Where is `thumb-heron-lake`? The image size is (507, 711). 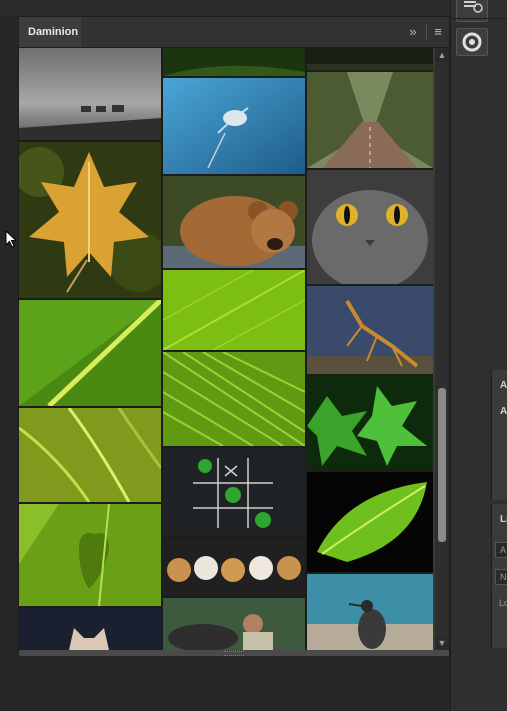
thumb-heron-lake is located at coordinates (370, 612).